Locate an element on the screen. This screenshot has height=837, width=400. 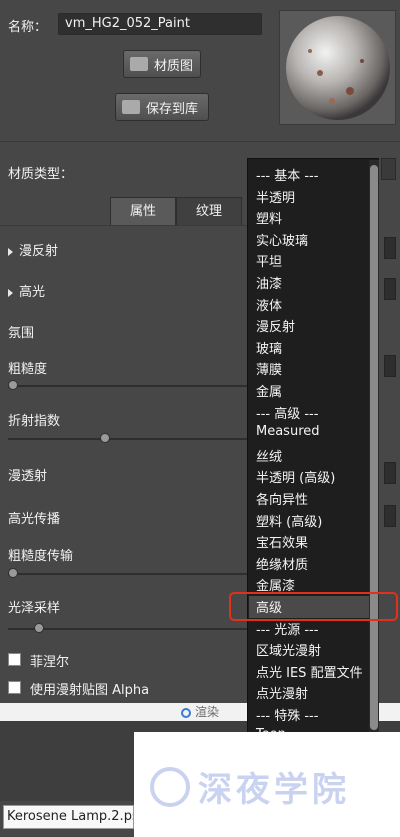
gloss-samples-slider-track is located at coordinates (128, 629).